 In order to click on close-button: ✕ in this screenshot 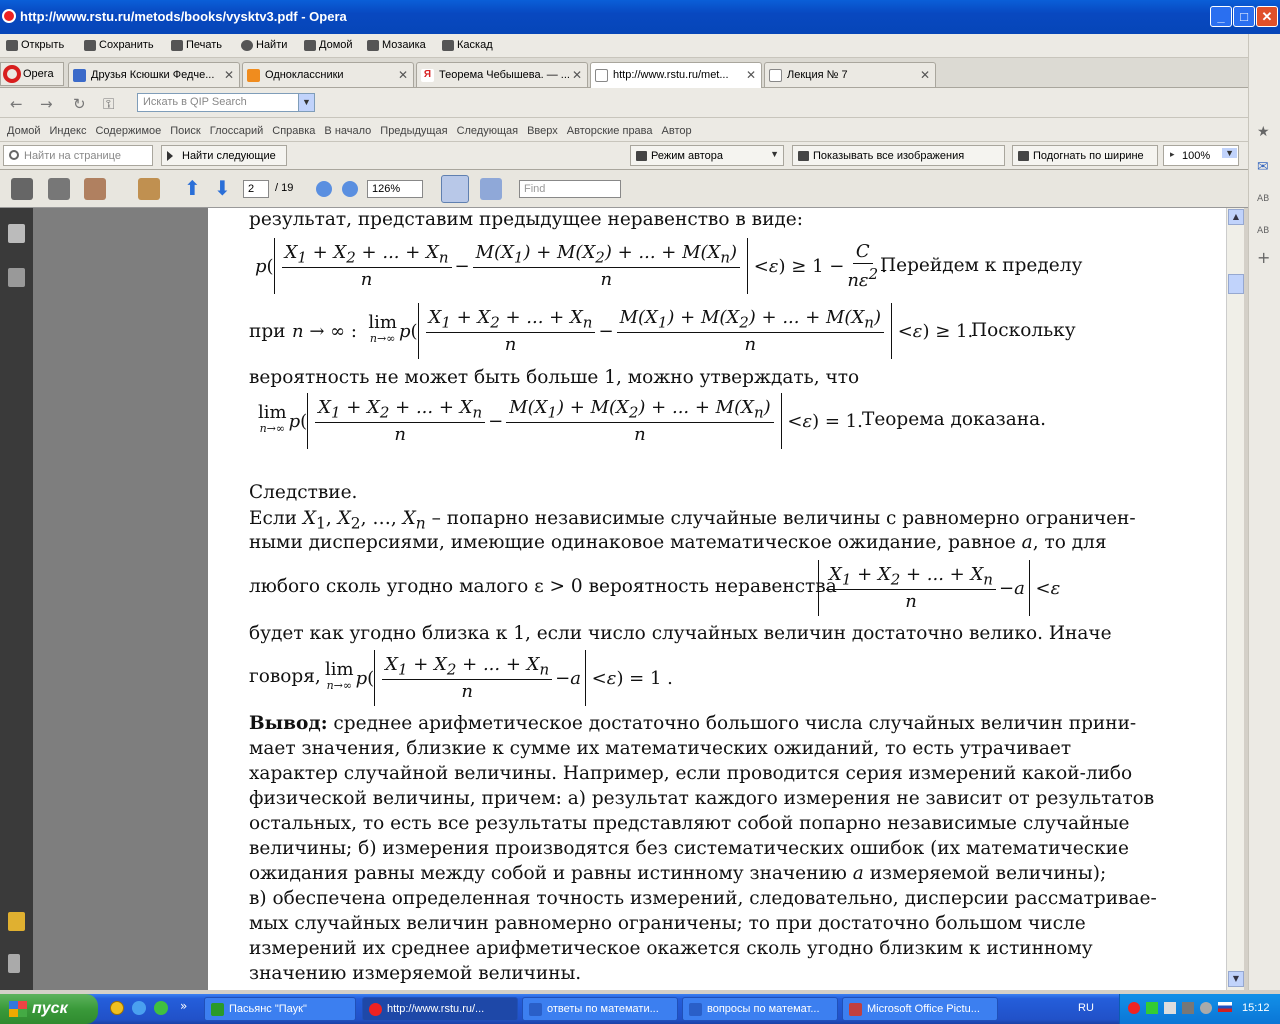, I will do `click(1267, 16)`.